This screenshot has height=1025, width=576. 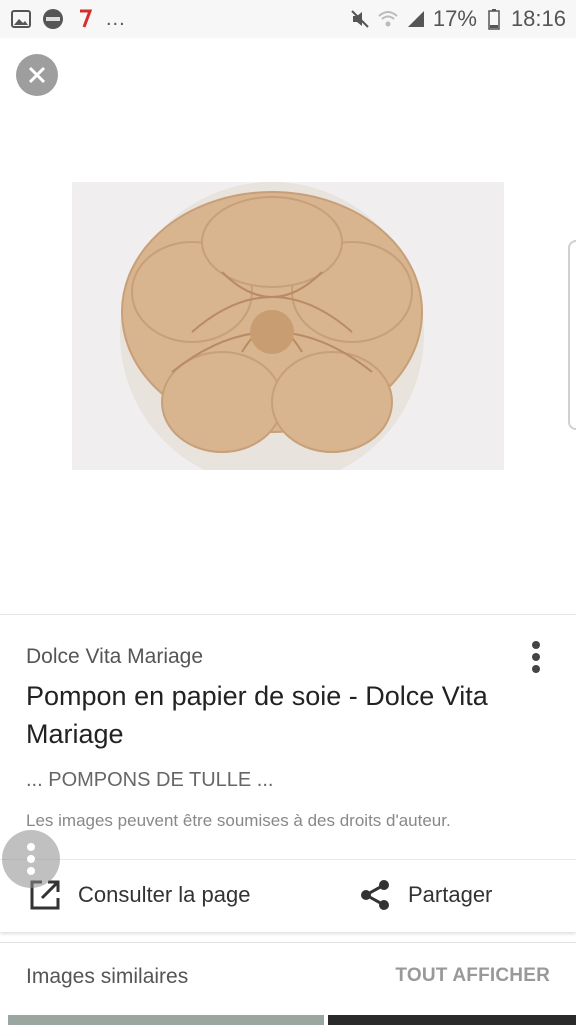 What do you see at coordinates (538, 18) in the screenshot?
I see `clock: 18:16` at bounding box center [538, 18].